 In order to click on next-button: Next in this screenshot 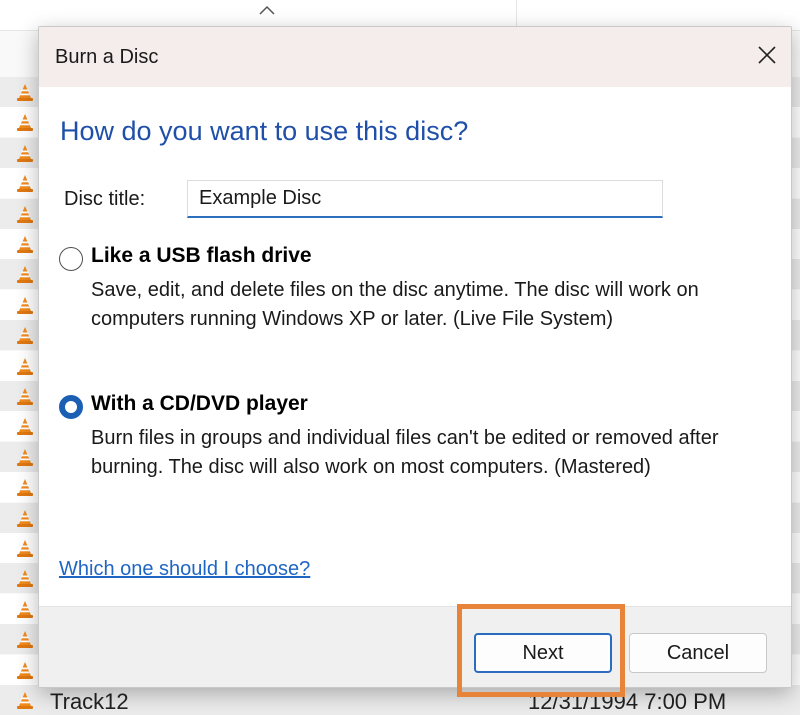, I will do `click(543, 653)`.